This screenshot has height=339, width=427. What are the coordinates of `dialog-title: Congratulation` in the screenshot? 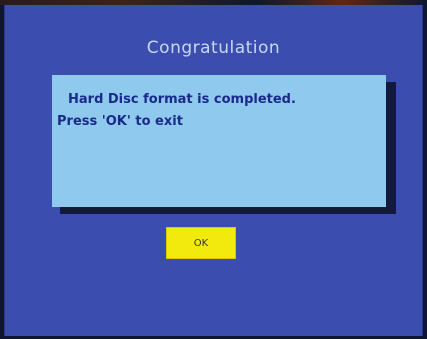 It's located at (213, 48).